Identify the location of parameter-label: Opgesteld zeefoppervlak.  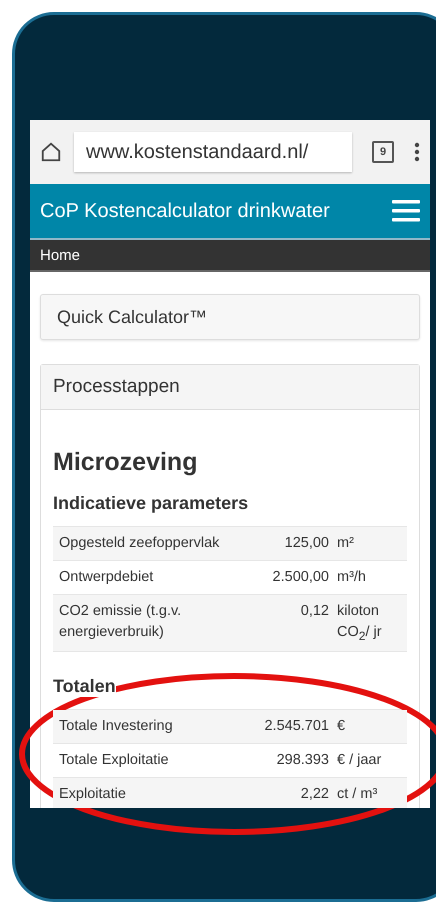
(139, 543).